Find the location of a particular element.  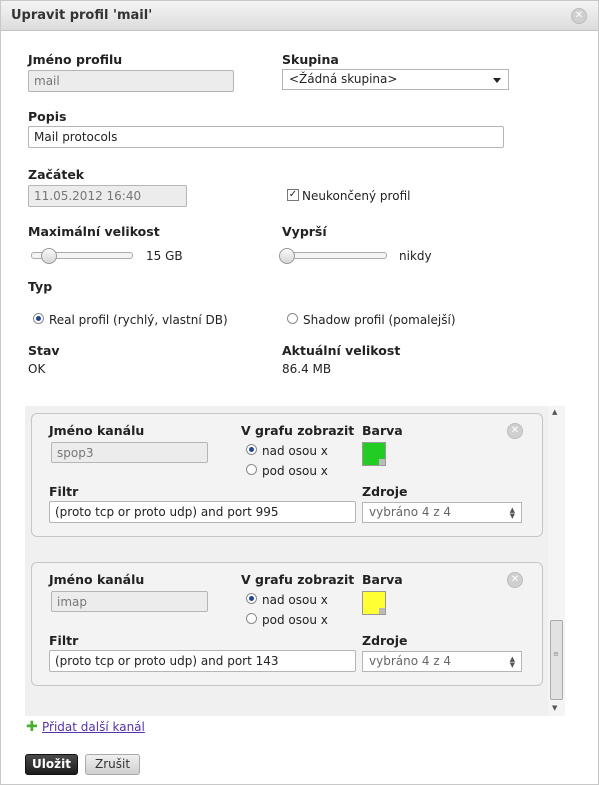

start-input is located at coordinates (107, 196).